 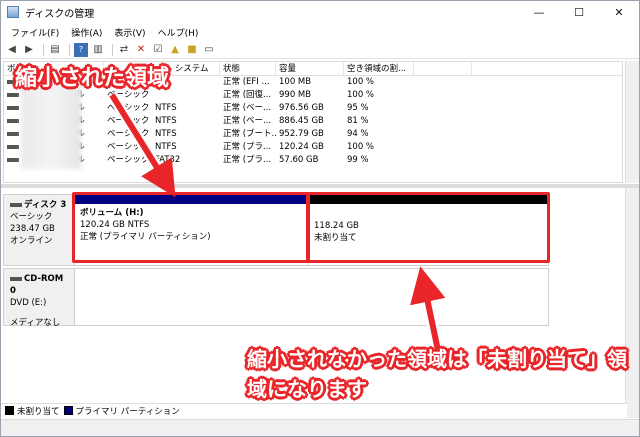 What do you see at coordinates (16, 278) in the screenshot?
I see `cdrom-icon` at bounding box center [16, 278].